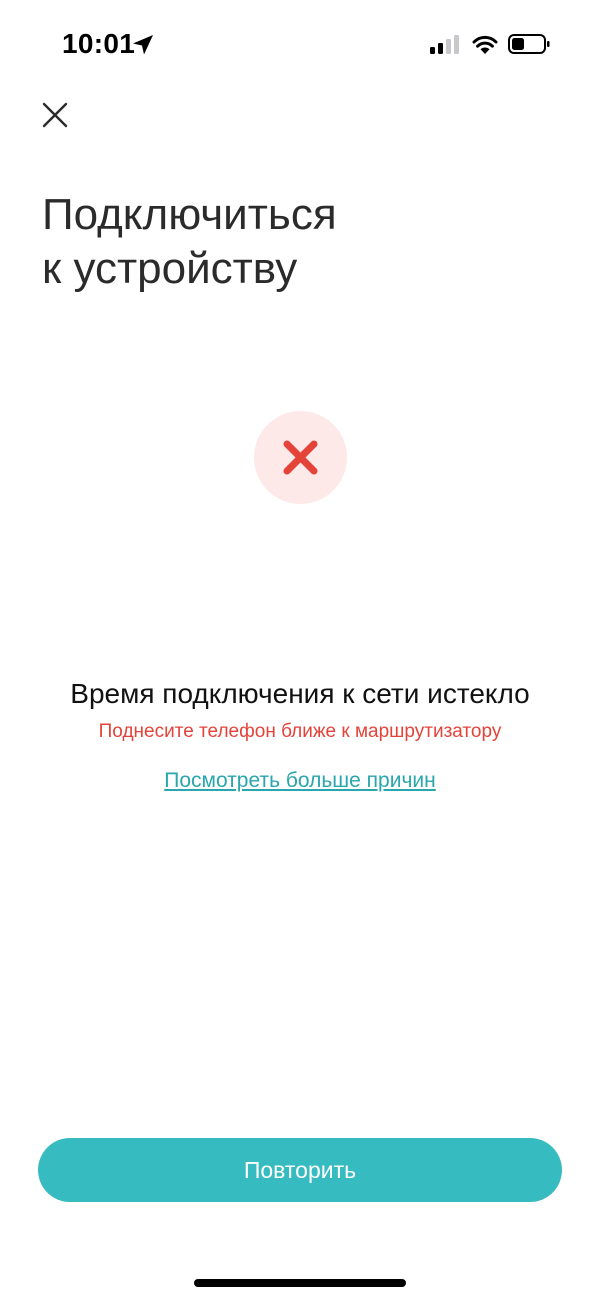 This screenshot has height=1300, width=600. Describe the element at coordinates (485, 44) in the screenshot. I see `wifi-icon` at that location.